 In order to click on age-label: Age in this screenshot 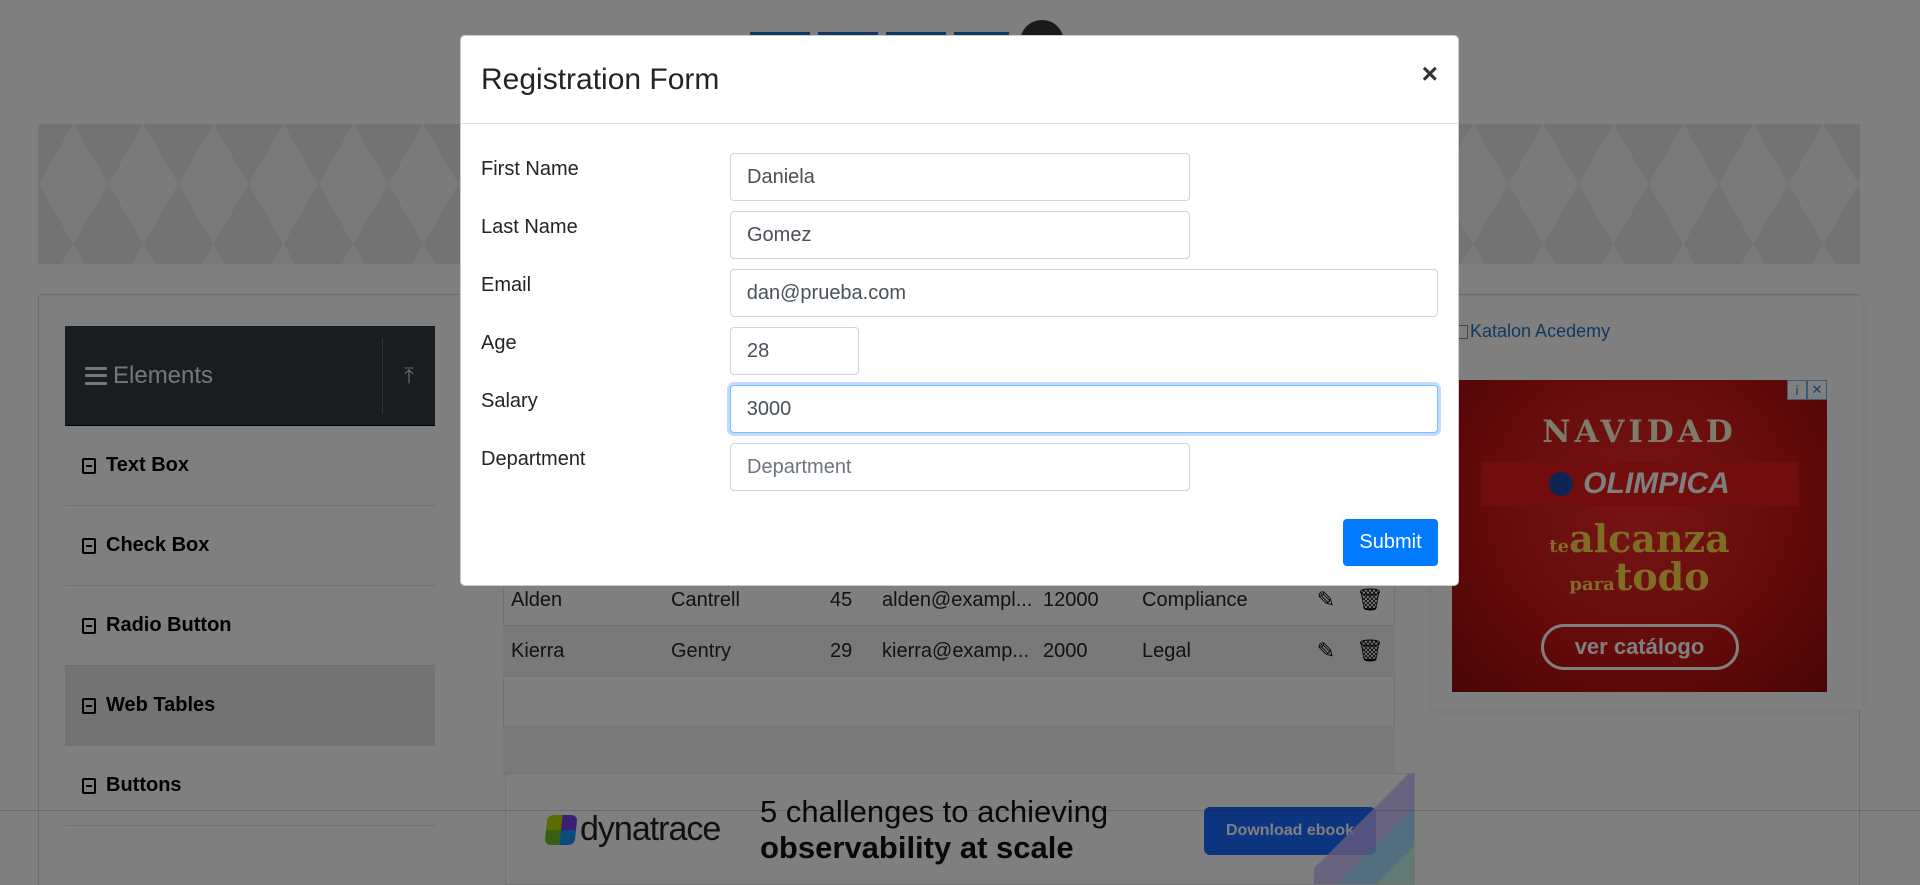, I will do `click(499, 343)`.